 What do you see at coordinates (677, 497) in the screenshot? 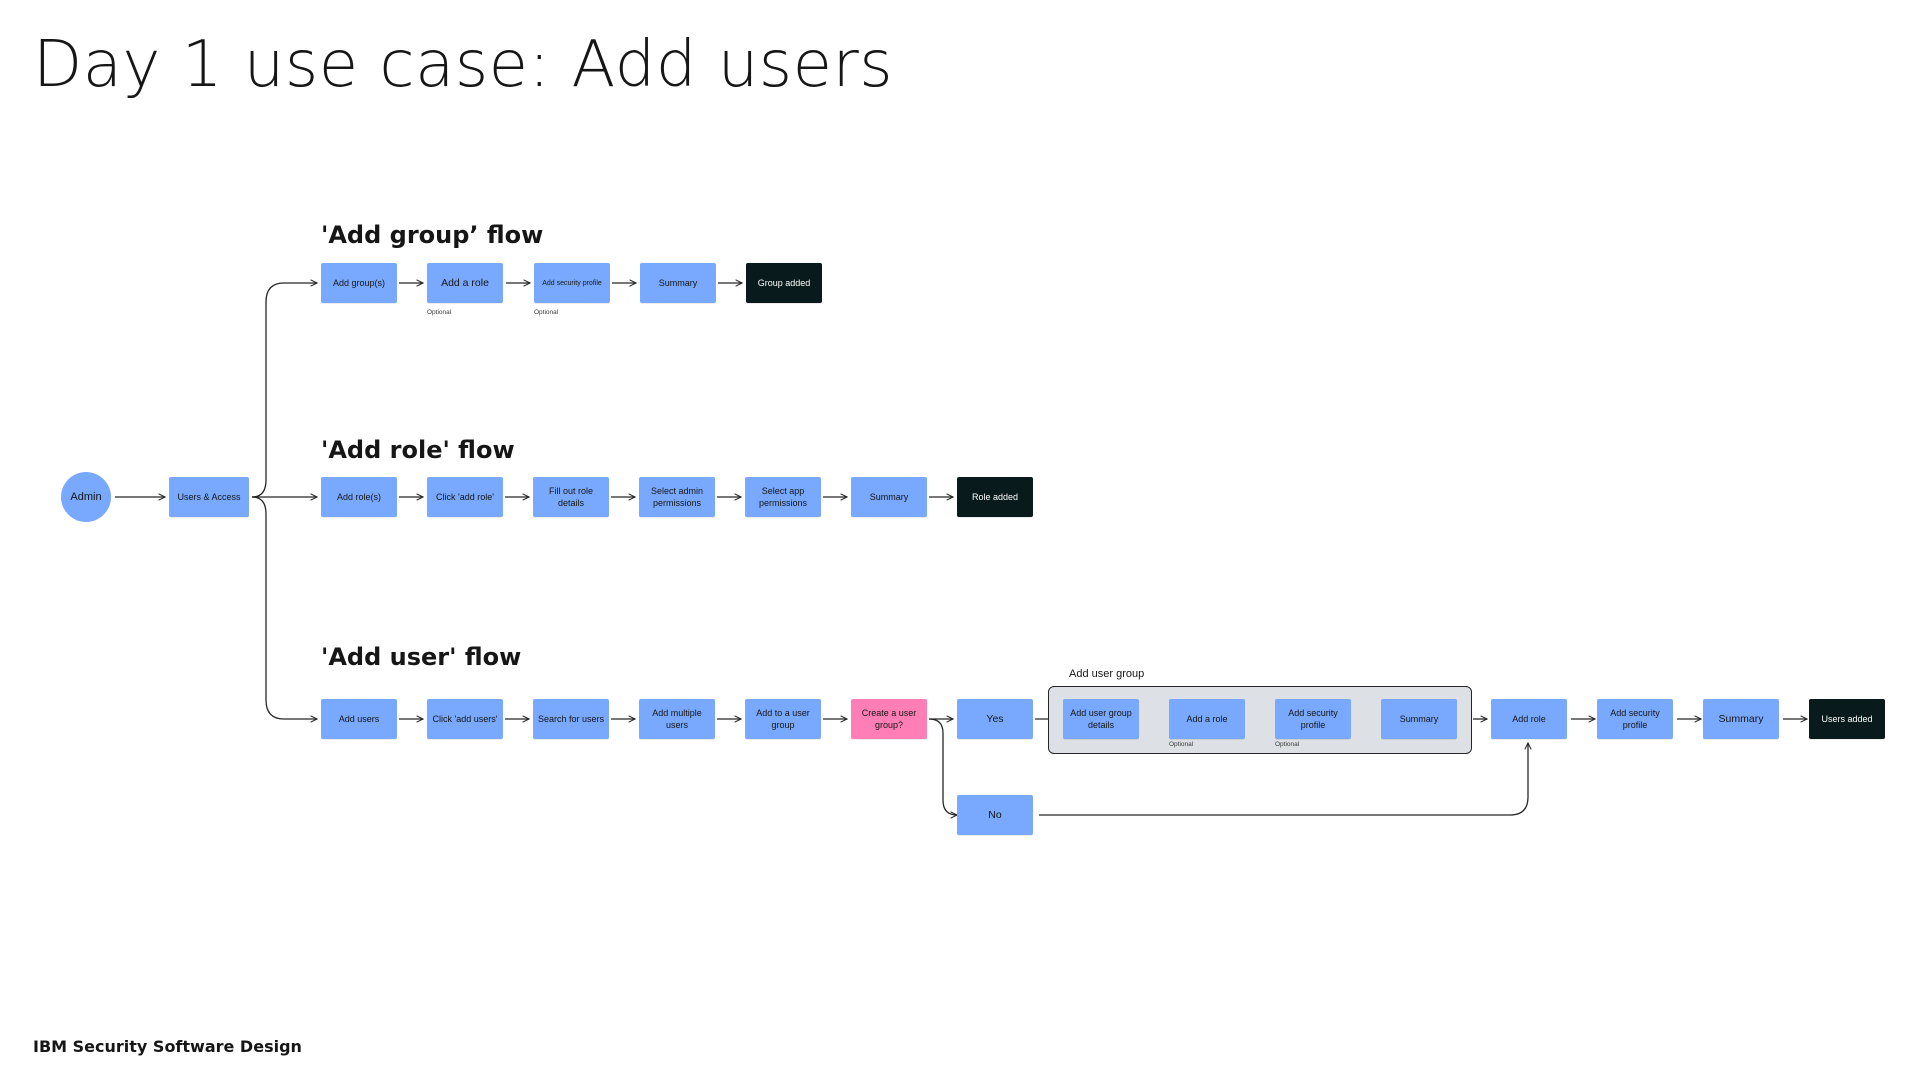
I see `role-step-admin-permissions: Select admin permissions` at bounding box center [677, 497].